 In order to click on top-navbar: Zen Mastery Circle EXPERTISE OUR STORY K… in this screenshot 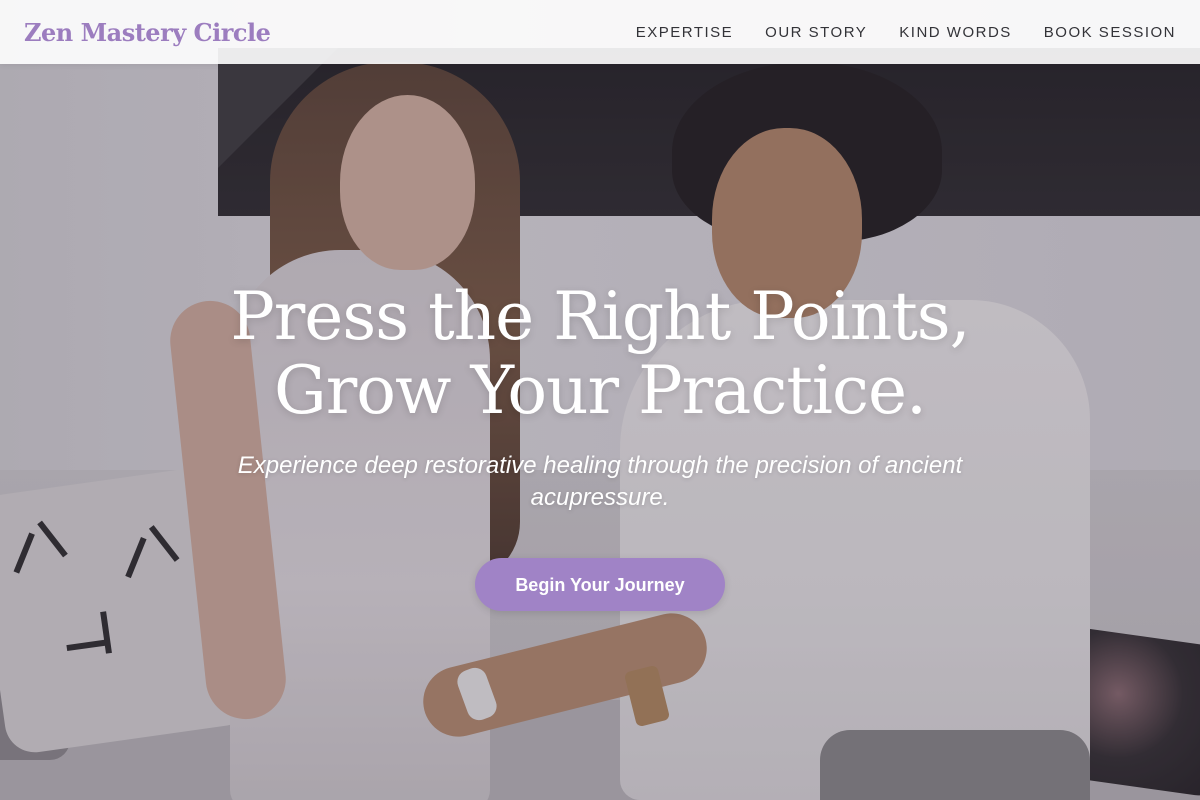, I will do `click(600, 32)`.